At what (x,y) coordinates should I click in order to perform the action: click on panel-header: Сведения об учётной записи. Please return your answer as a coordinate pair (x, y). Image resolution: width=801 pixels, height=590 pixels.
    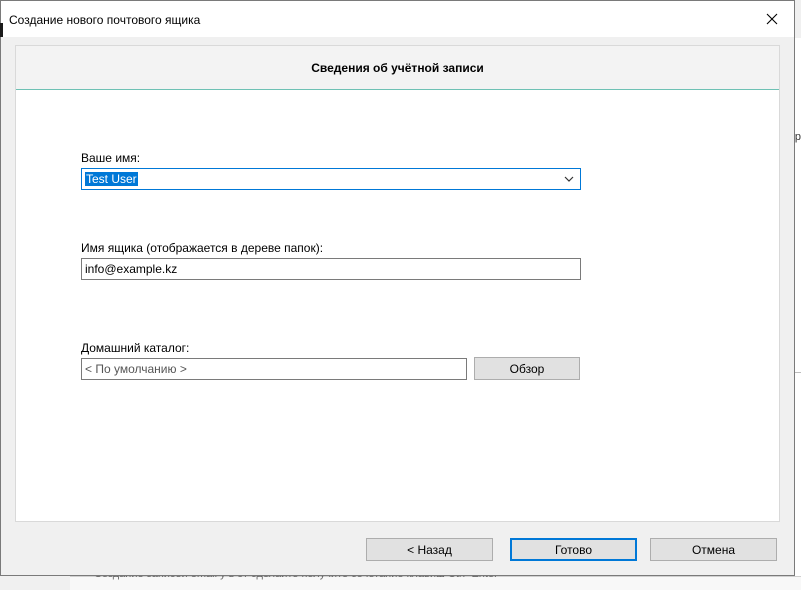
    Looking at the image, I should click on (397, 68).